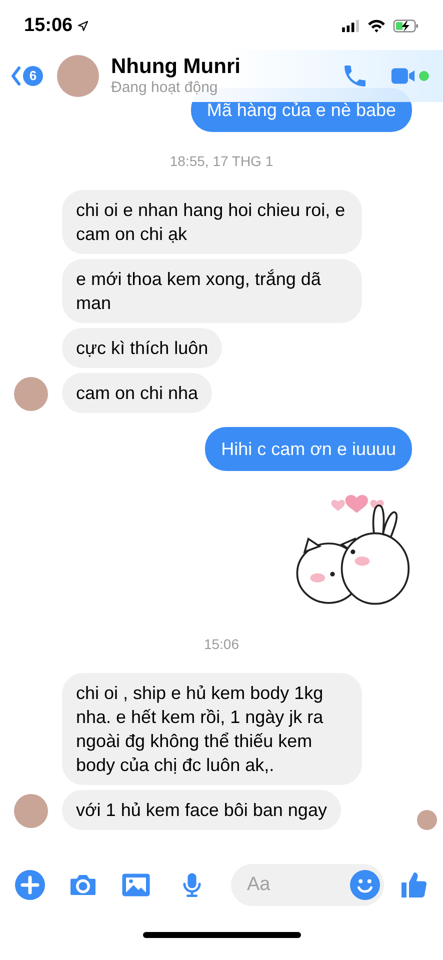 The image size is (443, 960). Describe the element at coordinates (298, 885) in the screenshot. I see `message-text-input: Aa` at that location.